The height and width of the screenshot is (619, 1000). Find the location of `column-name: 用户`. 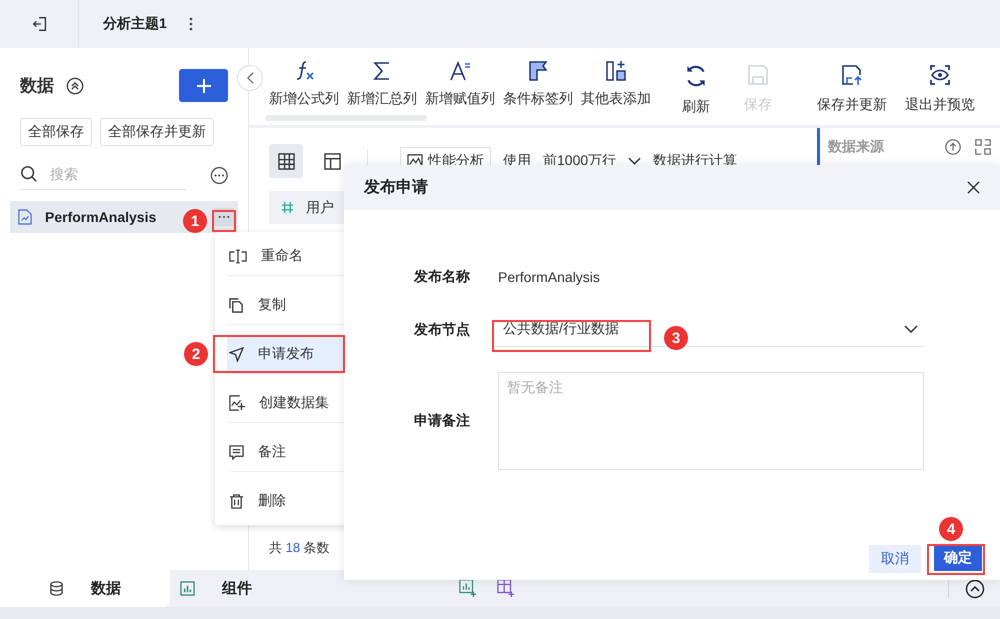

column-name: 用户 is located at coordinates (320, 207).